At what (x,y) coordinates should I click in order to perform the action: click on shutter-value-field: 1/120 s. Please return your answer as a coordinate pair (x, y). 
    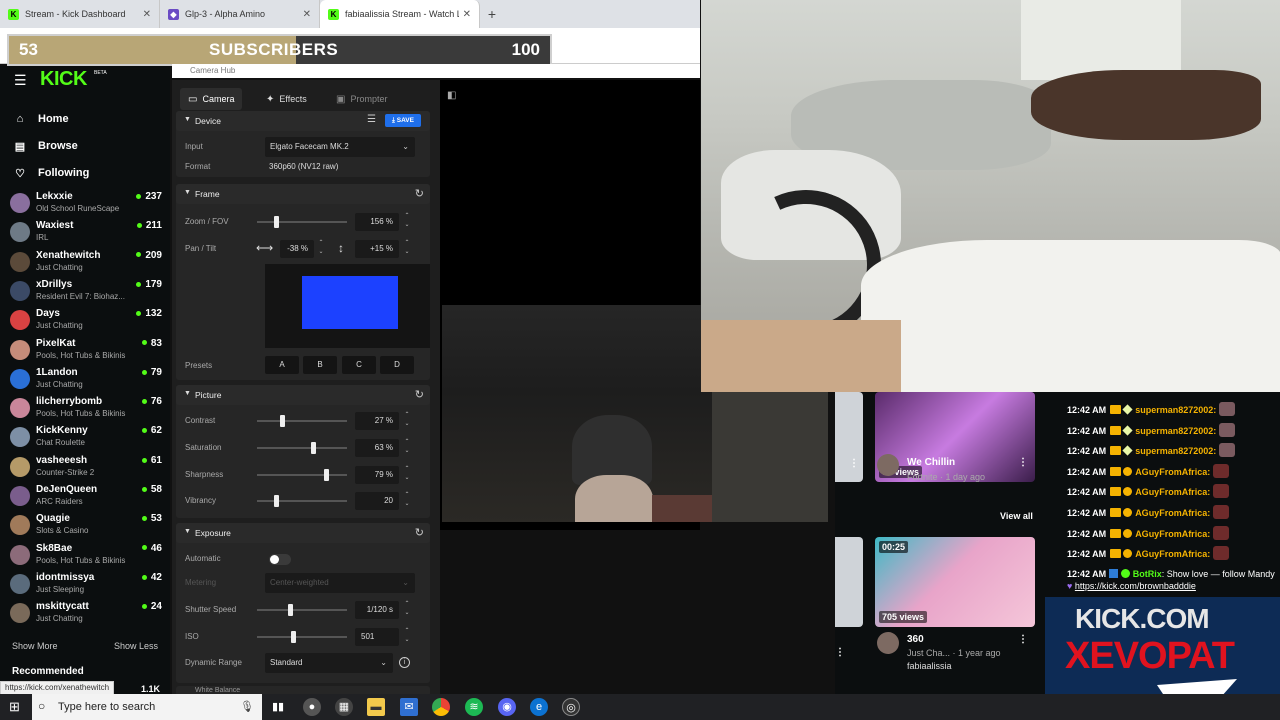
    Looking at the image, I should click on (377, 610).